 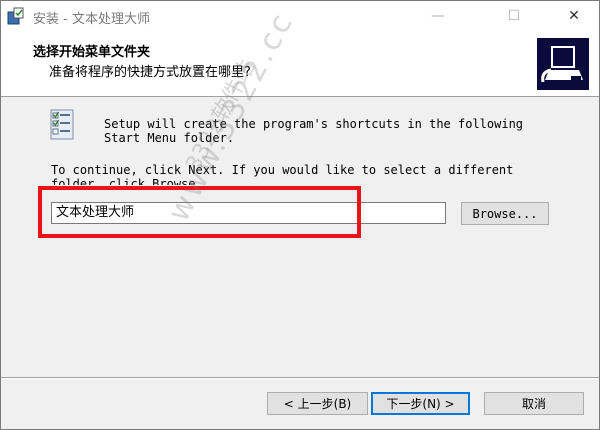 I want to click on back-button: < 上一步(B), so click(x=317, y=403).